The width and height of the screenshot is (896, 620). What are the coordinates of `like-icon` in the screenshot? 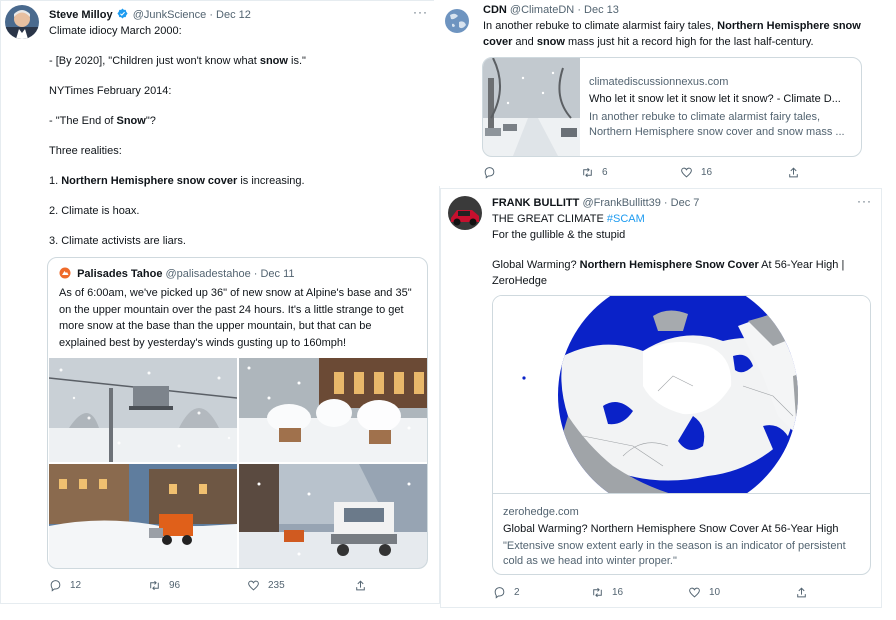 It's located at (253, 585).